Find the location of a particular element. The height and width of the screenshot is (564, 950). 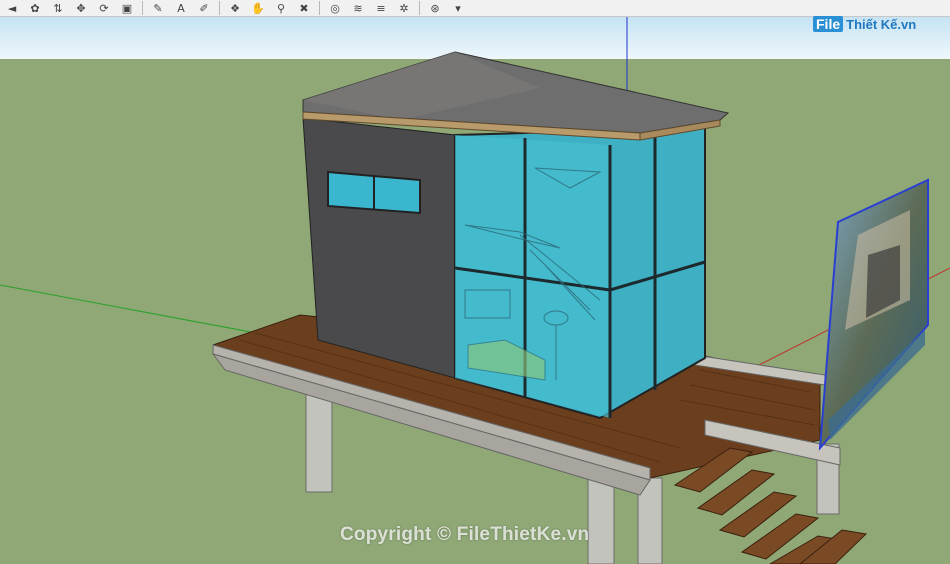

site-logo: File Thiết Kế.vn is located at coordinates (864, 24).